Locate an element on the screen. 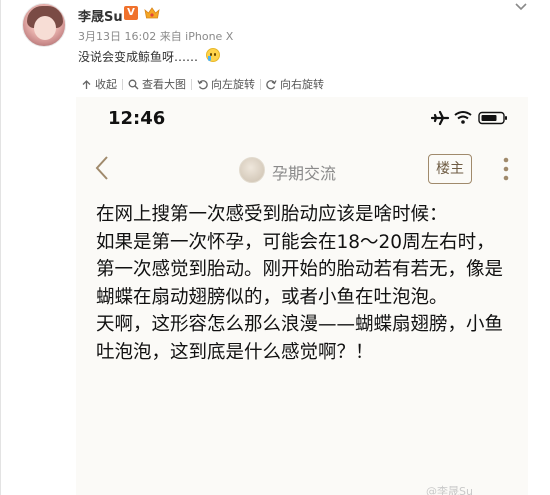  wifi-icon is located at coordinates (463, 117).